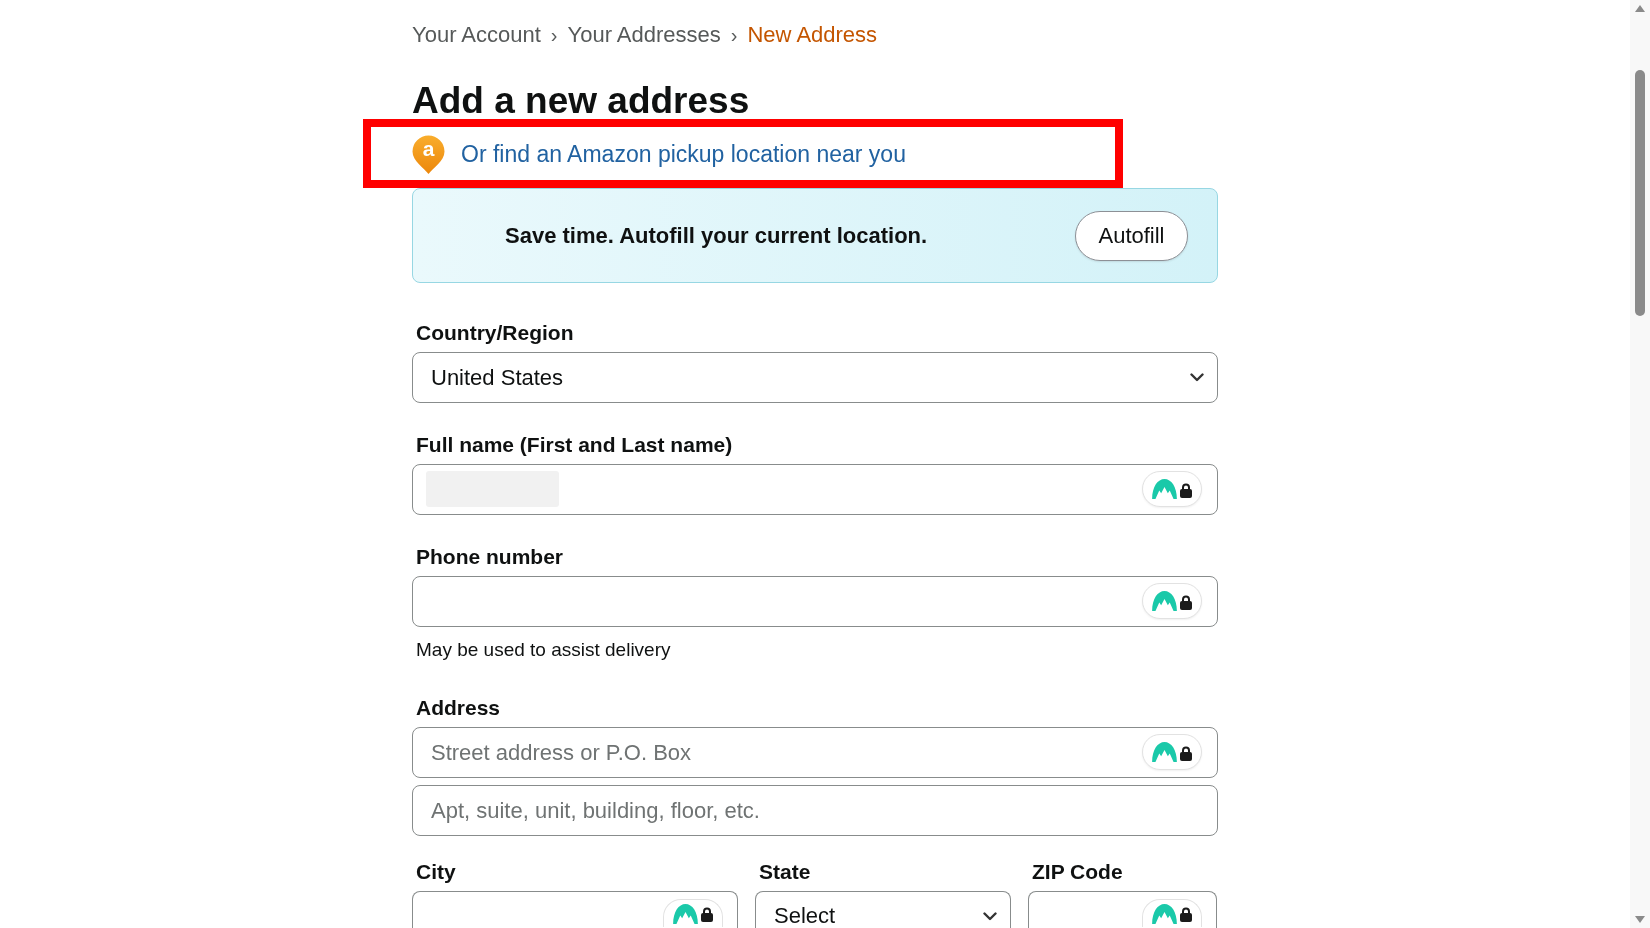  I want to click on input-field: Apt, suite, unit, building, floor, etc., so click(815, 810).